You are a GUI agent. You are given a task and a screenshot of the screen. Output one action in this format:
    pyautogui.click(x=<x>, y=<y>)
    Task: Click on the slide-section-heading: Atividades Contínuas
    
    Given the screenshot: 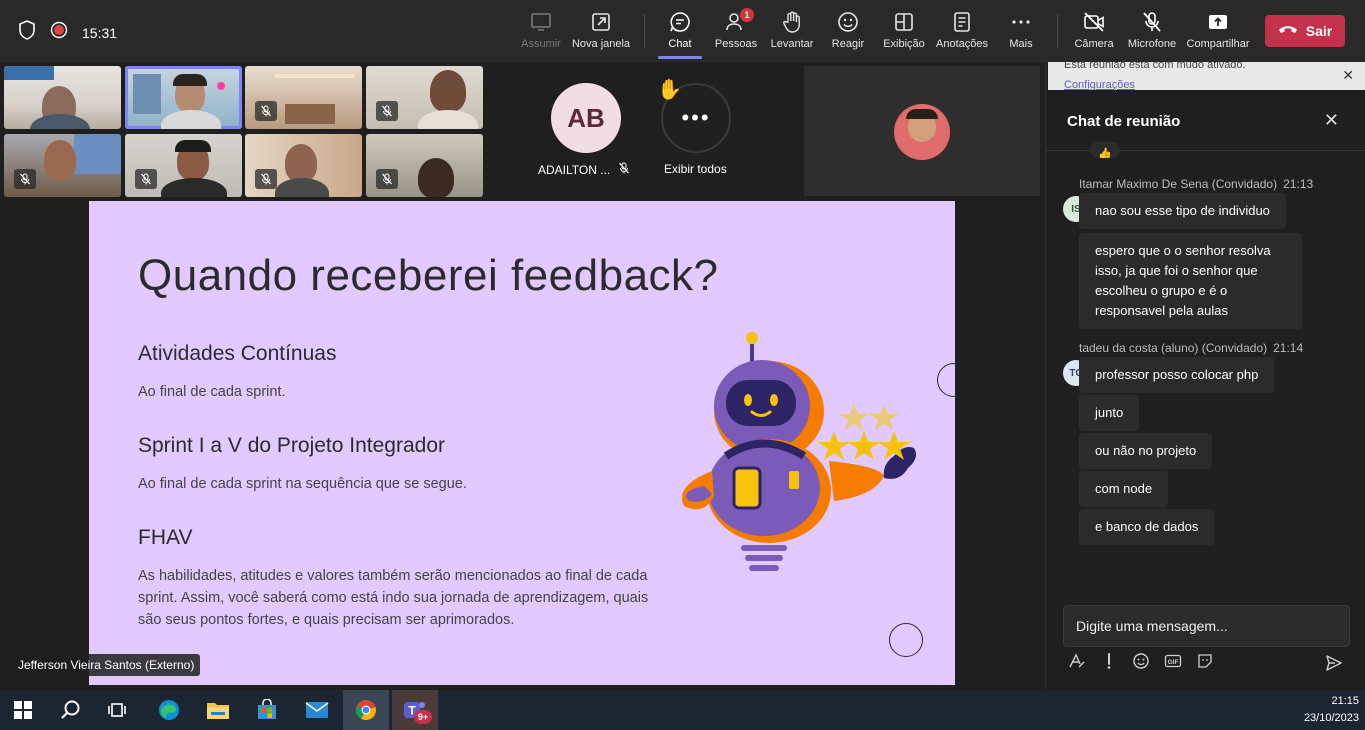 What is the action you would take?
    pyautogui.click(x=237, y=353)
    